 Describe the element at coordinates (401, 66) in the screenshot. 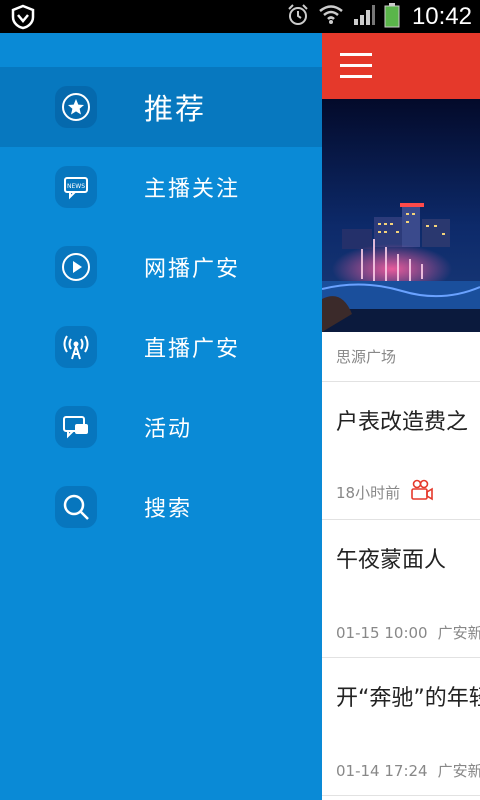

I see `app-header` at that location.